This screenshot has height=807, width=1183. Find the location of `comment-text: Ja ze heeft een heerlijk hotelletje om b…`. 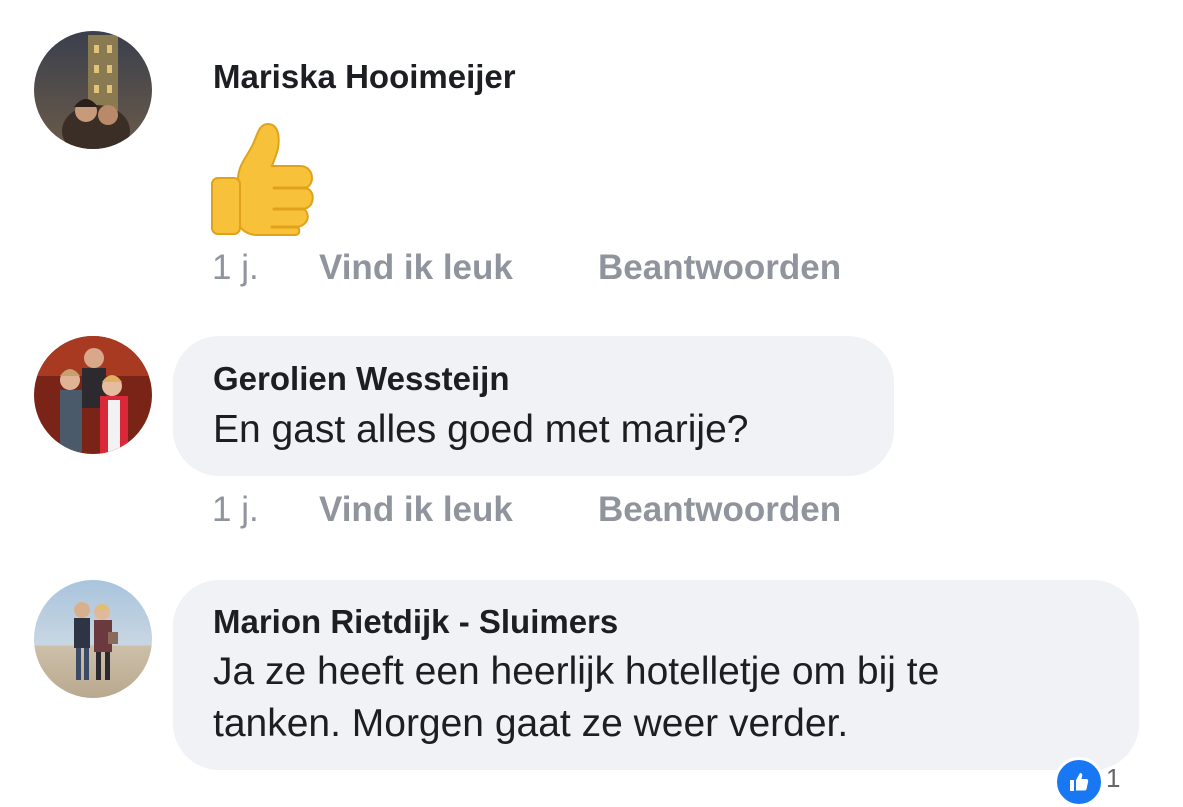

comment-text: Ja ze heeft een heerlijk hotelletje om b… is located at coordinates (576, 698).